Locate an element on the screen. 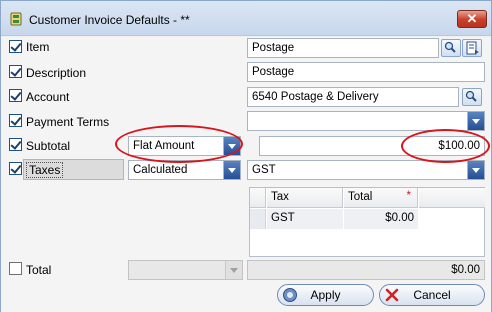 The width and height of the screenshot is (492, 312). grid-cell-total: $0.00 is located at coordinates (381, 219).